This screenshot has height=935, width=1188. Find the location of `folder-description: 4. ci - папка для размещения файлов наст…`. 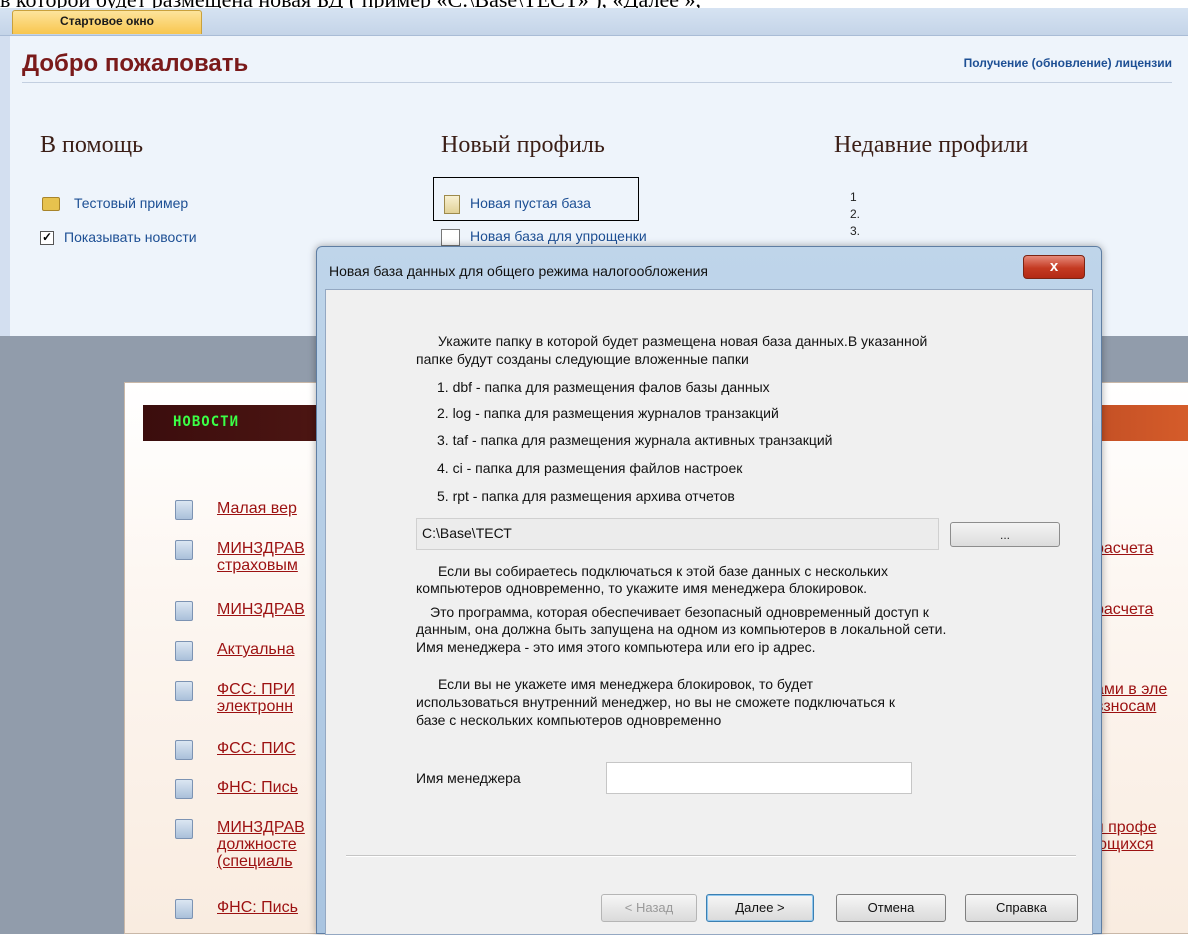

folder-description: 4. ci - папка для размещения файлов наст… is located at coordinates (590, 468).